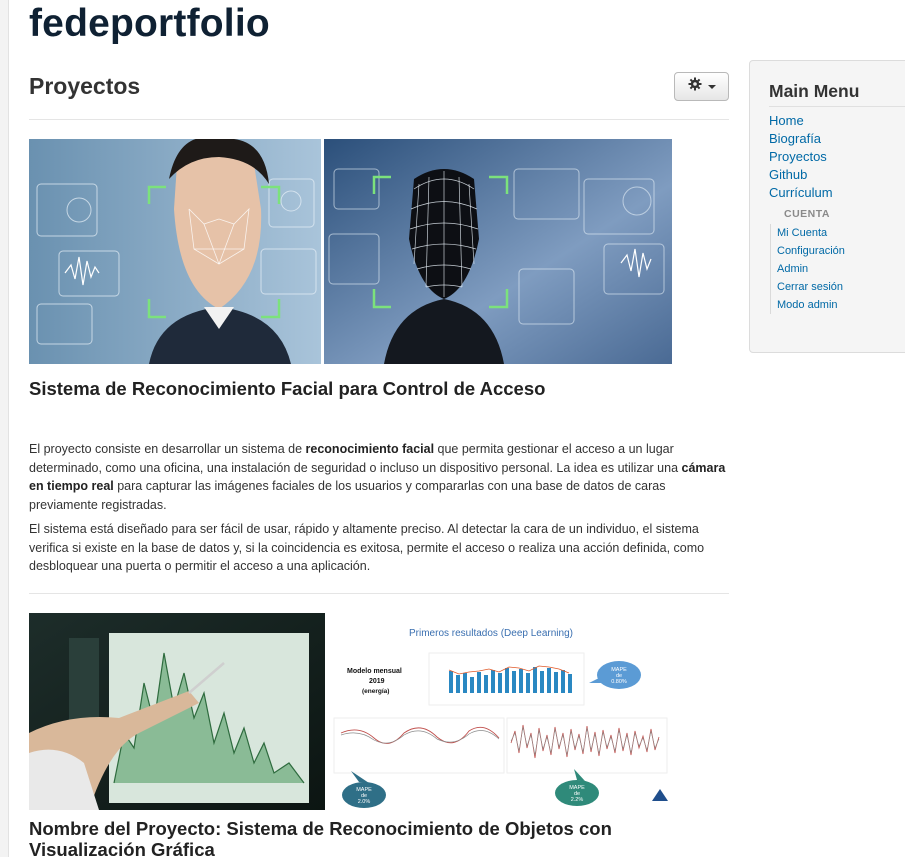 This screenshot has width=905, height=860. Describe the element at coordinates (85, 86) in the screenshot. I see `page-title: Proyectos` at that location.